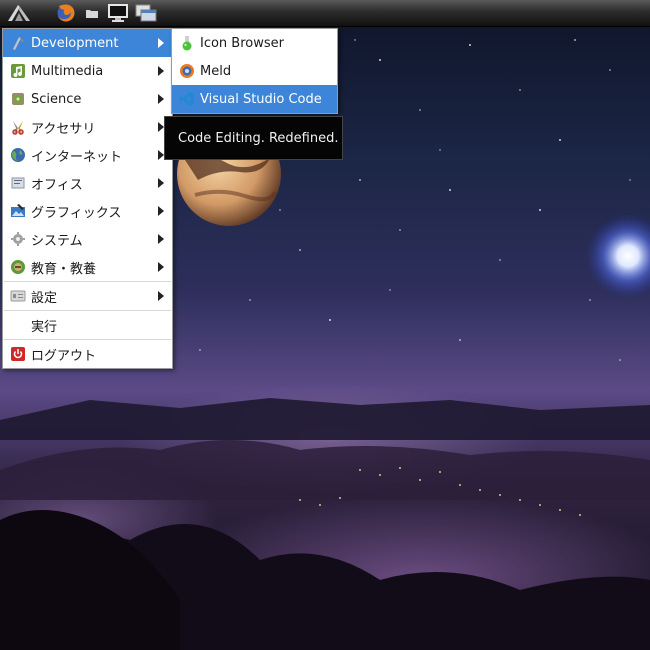  Describe the element at coordinates (242, 43) in the screenshot. I see `menu-item-label: Icon Browser` at that location.